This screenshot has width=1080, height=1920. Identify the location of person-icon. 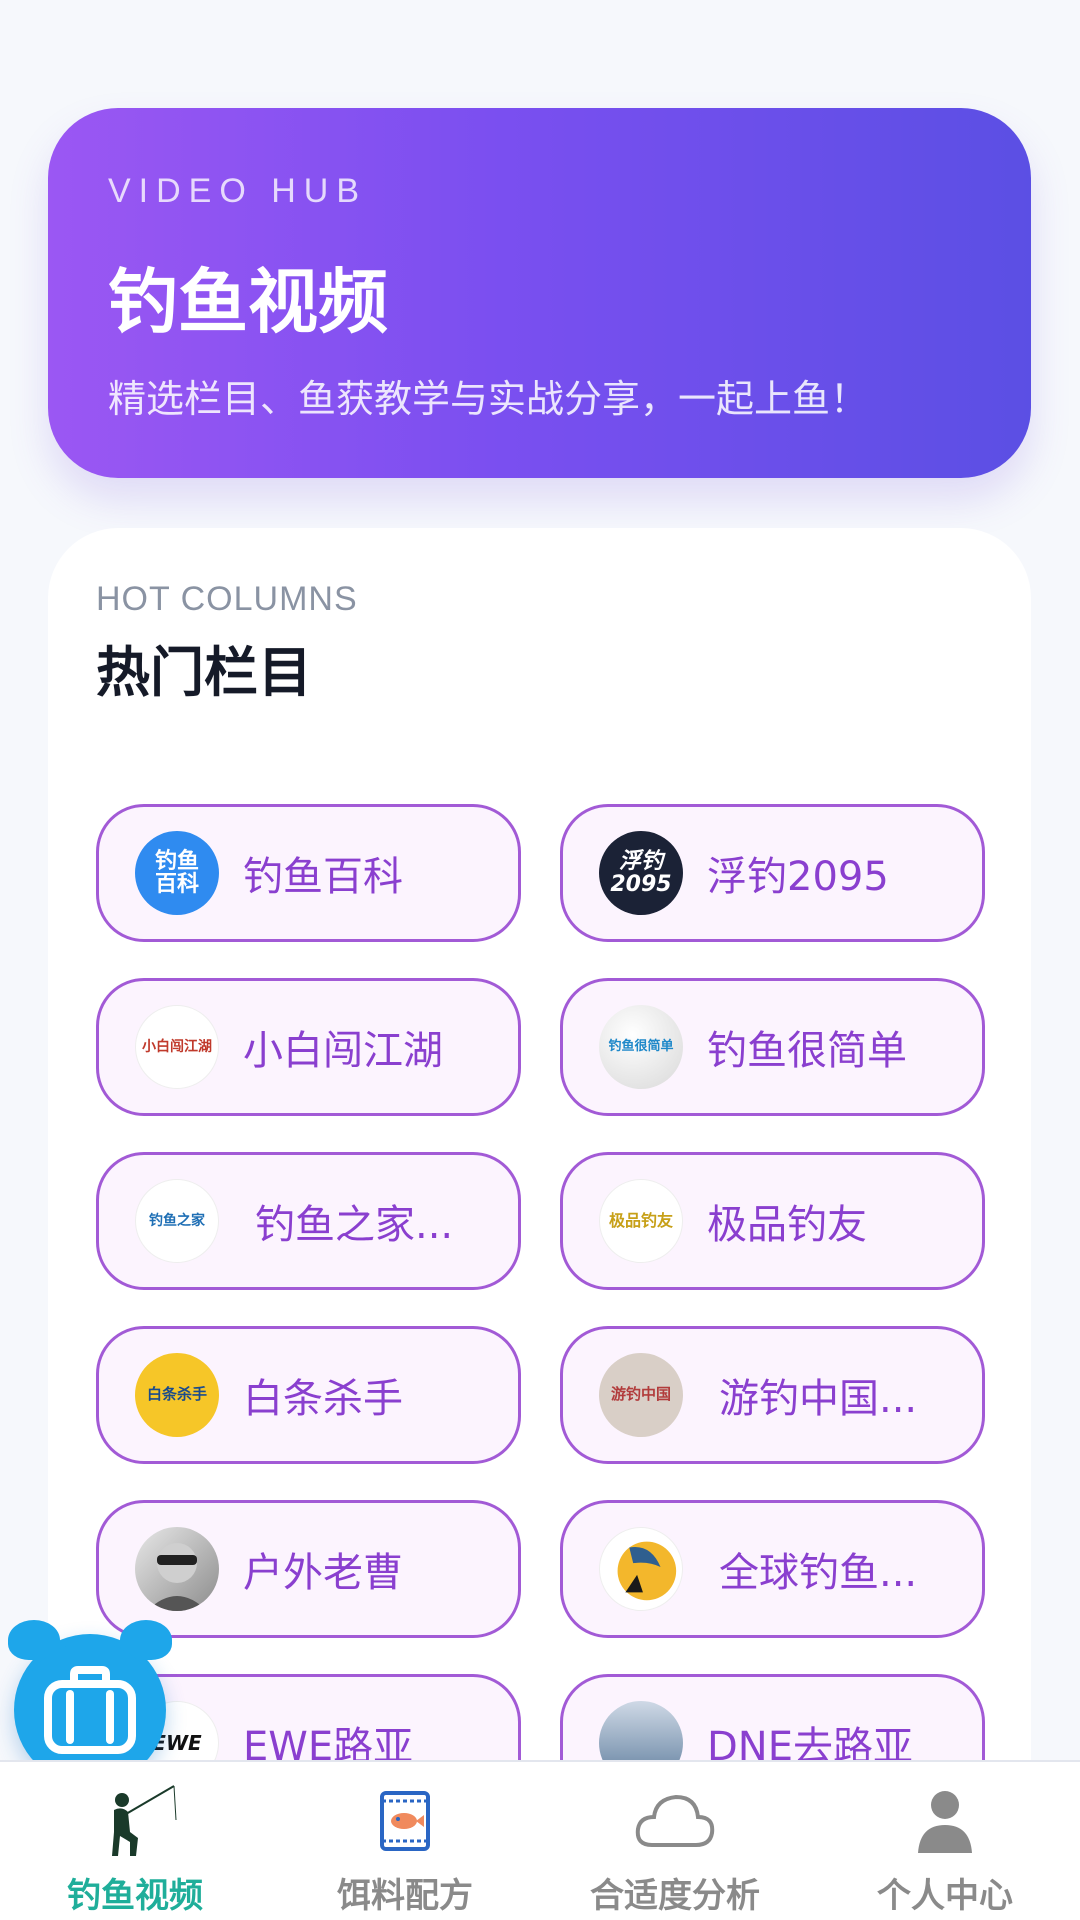
(945, 1820).